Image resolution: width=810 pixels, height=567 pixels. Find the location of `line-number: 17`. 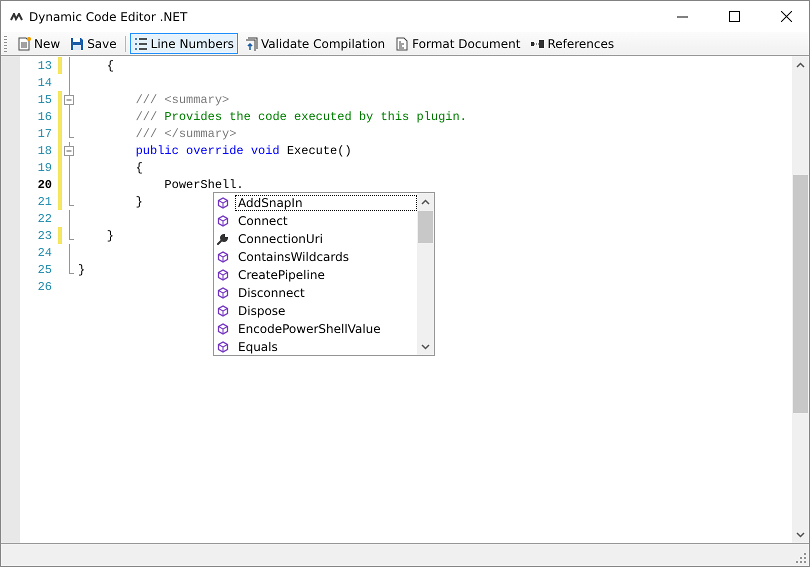

line-number: 17 is located at coordinates (44, 133).